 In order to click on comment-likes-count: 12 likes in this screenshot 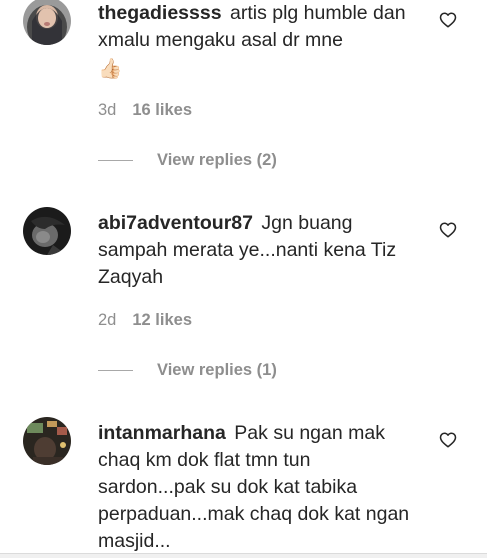, I will do `click(162, 320)`.